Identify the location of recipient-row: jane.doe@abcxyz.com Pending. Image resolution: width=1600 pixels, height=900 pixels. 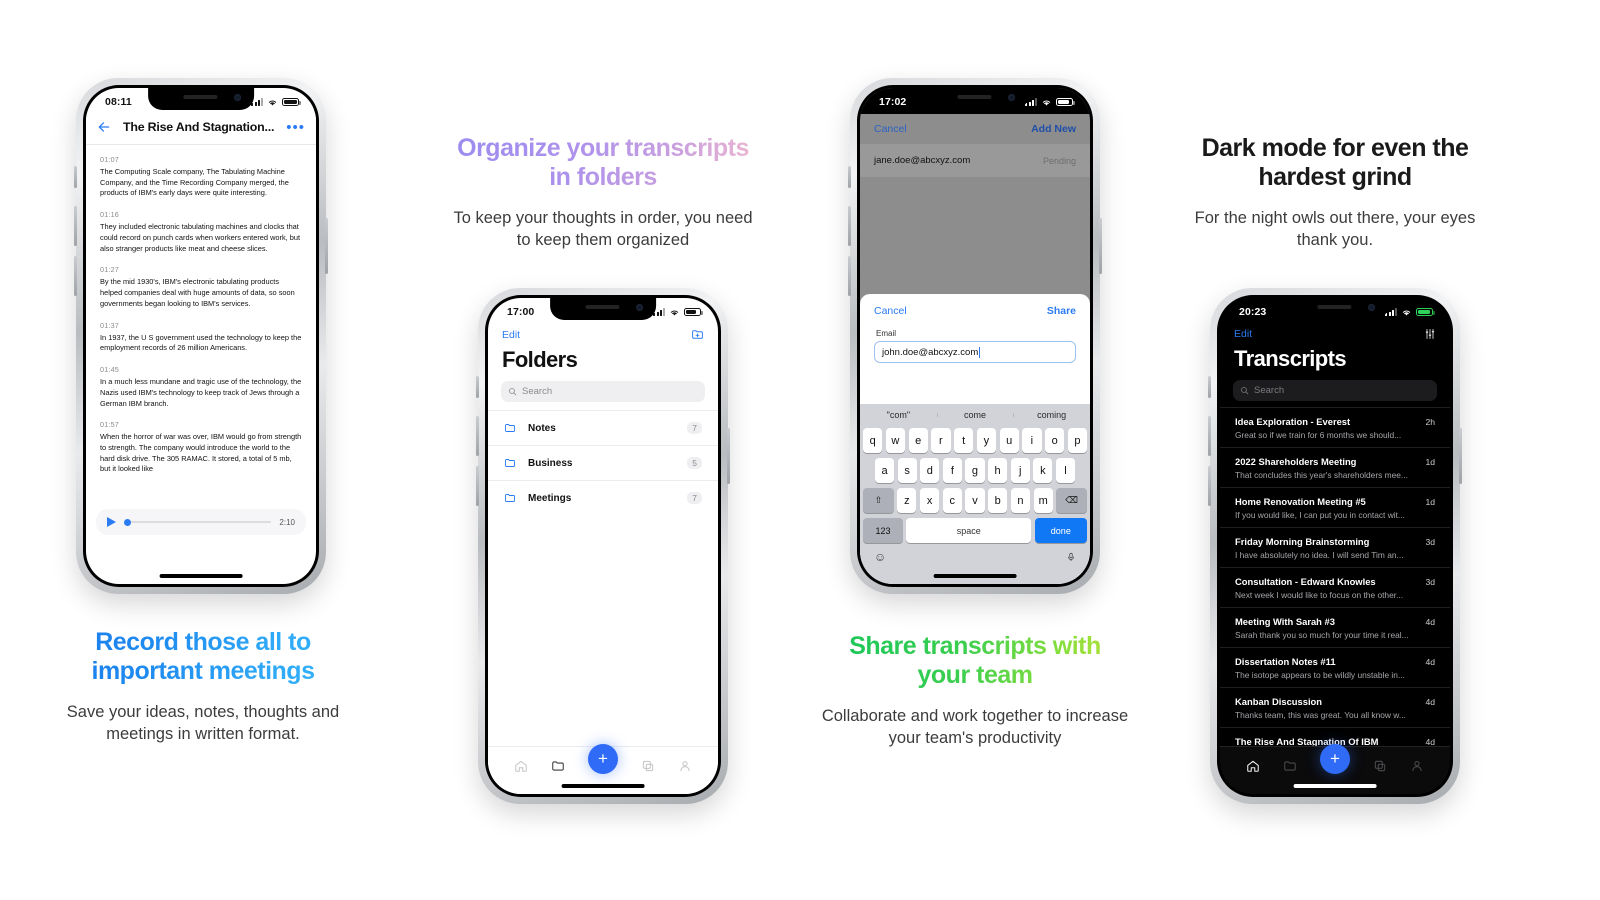
(975, 160).